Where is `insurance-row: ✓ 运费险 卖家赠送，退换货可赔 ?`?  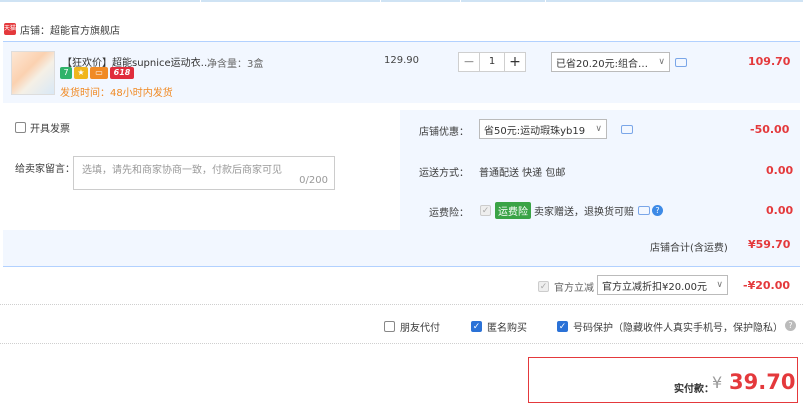 insurance-row: ✓ 运费险 卖家赠送，退换货可赔 ? is located at coordinates (571, 210).